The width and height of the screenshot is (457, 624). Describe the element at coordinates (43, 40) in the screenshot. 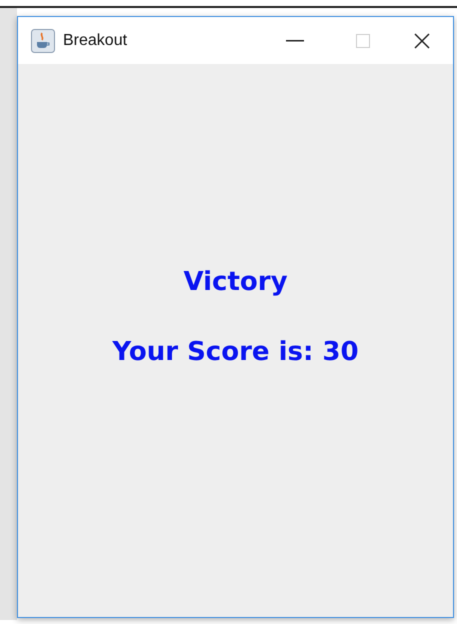

I see `coffee-cup-icon` at that location.